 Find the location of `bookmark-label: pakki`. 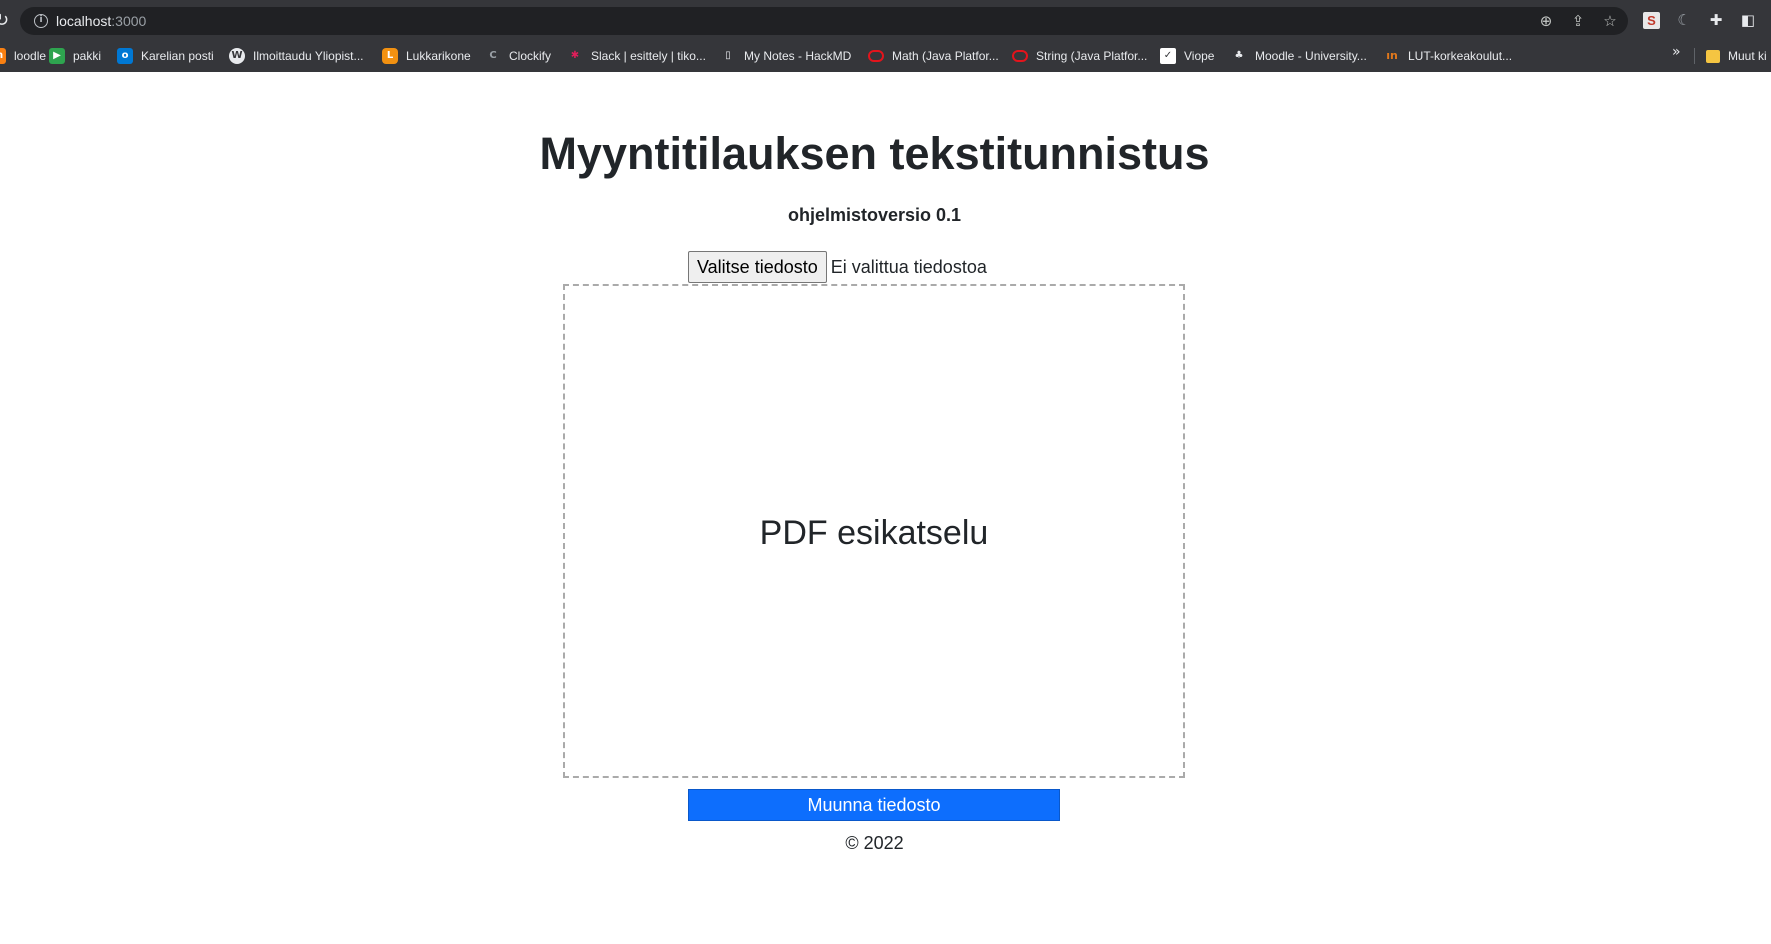

bookmark-label: pakki is located at coordinates (87, 56).